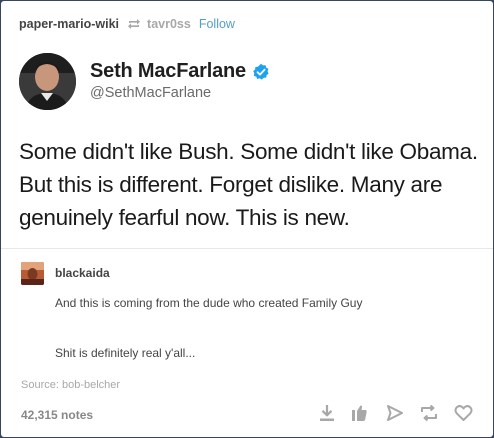  What do you see at coordinates (69, 24) in the screenshot?
I see `blog-name: paper-mario-wiki` at bounding box center [69, 24].